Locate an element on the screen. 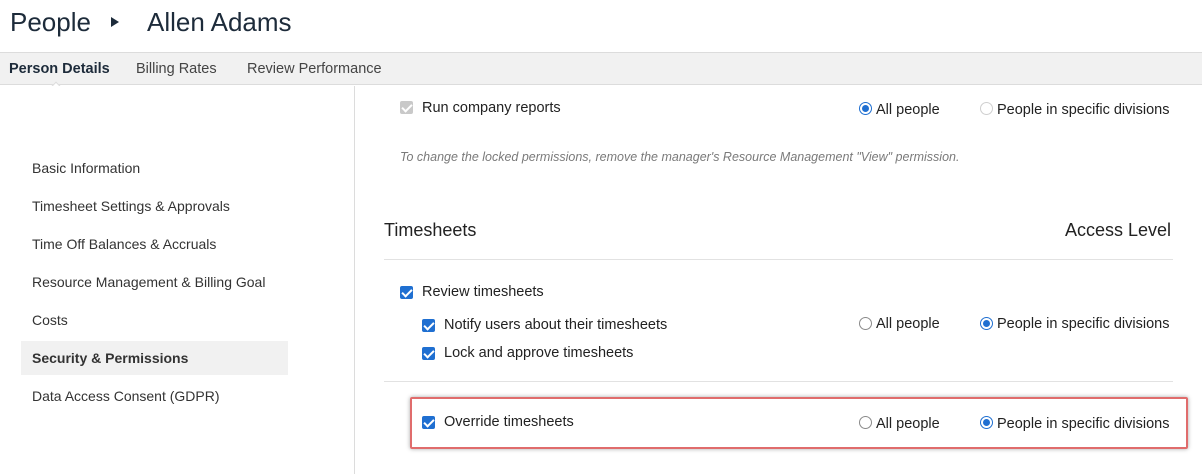 The width and height of the screenshot is (1202, 474). run-reports-all-people-radio is located at coordinates (865, 108).